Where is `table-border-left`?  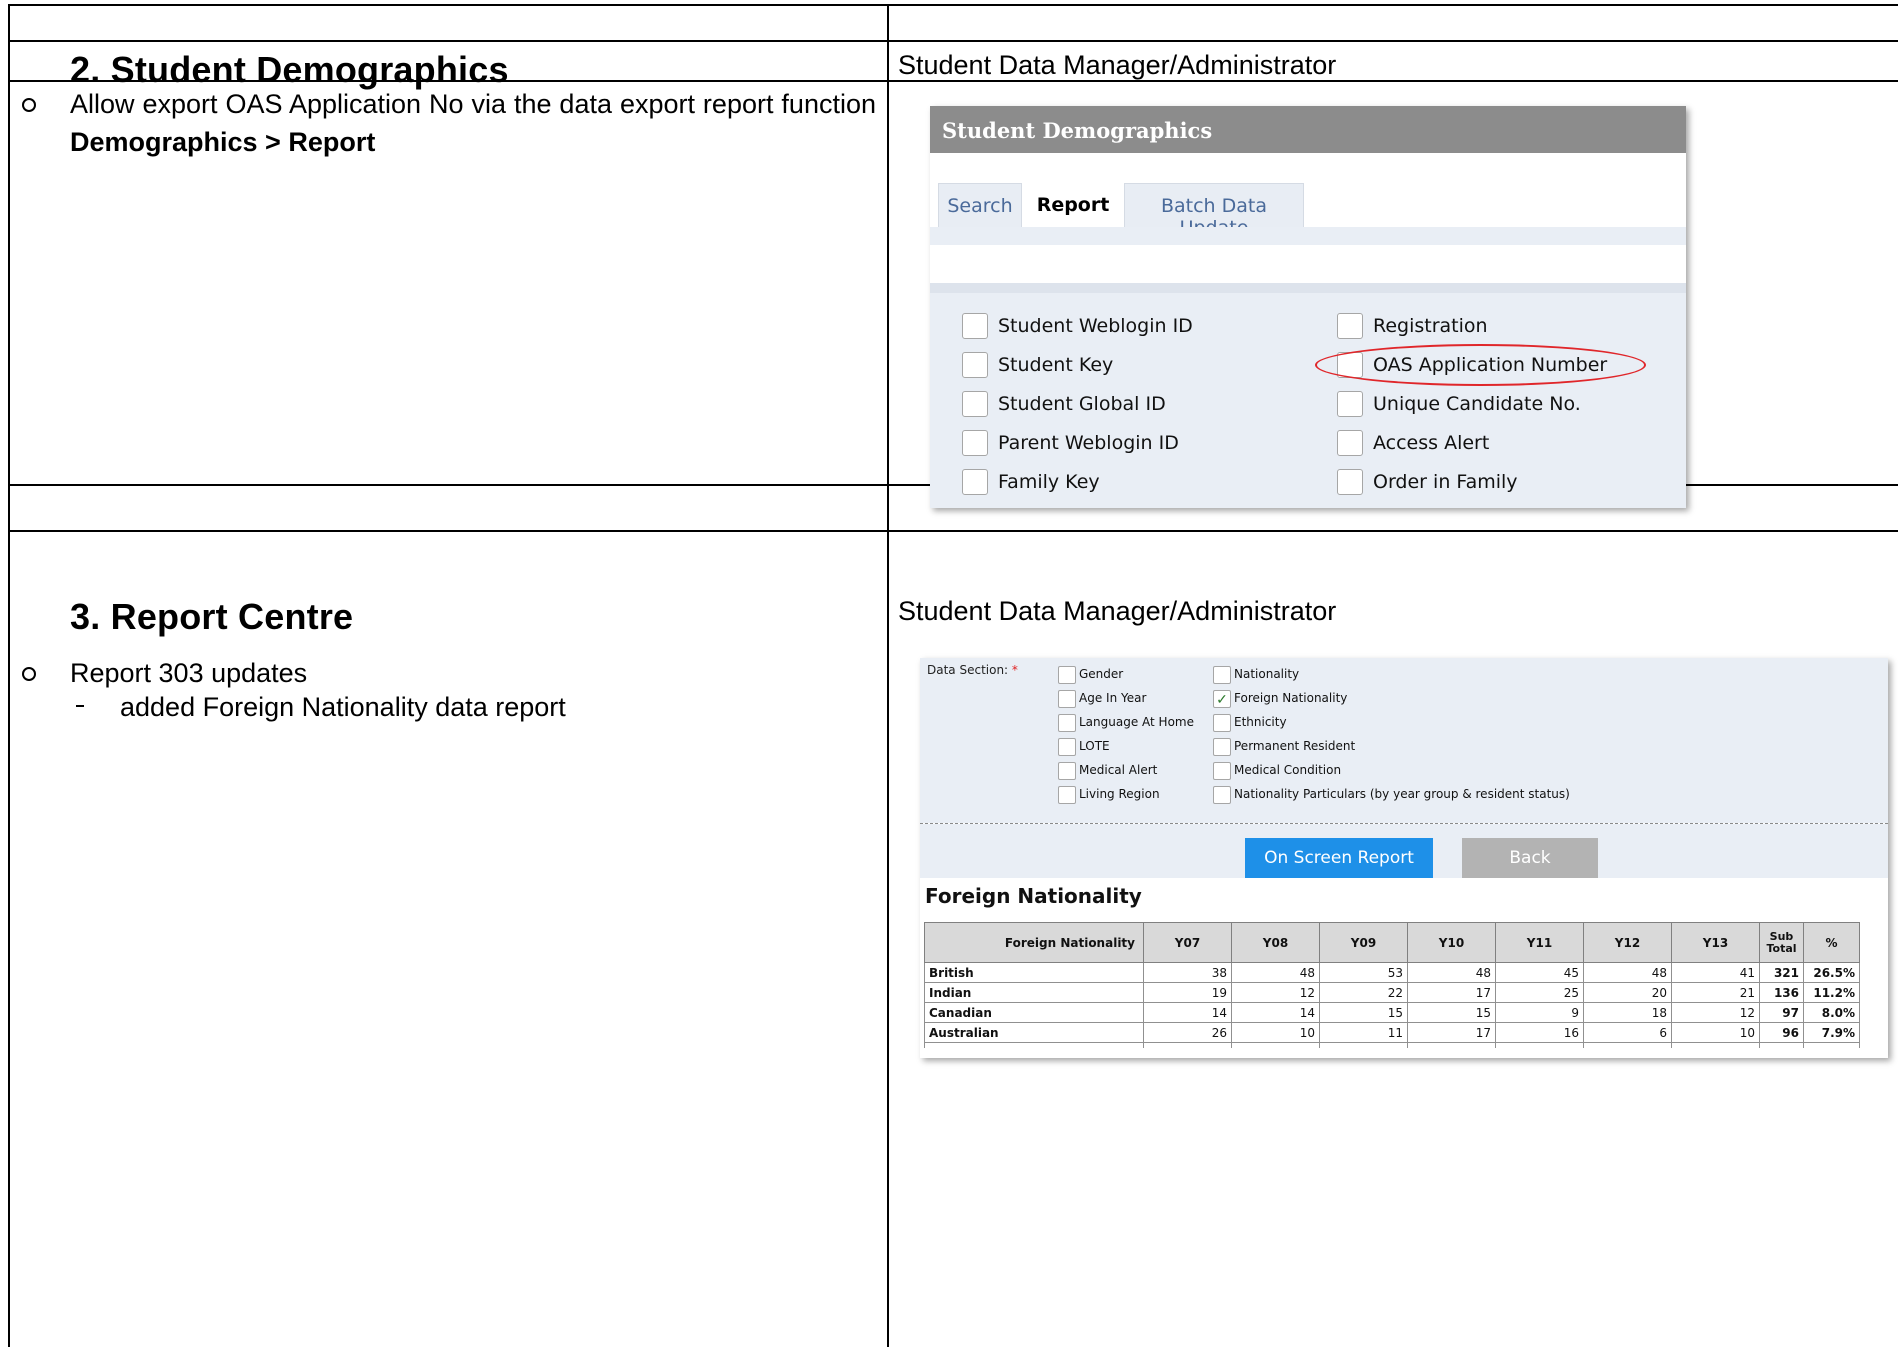
table-border-left is located at coordinates (9, 675).